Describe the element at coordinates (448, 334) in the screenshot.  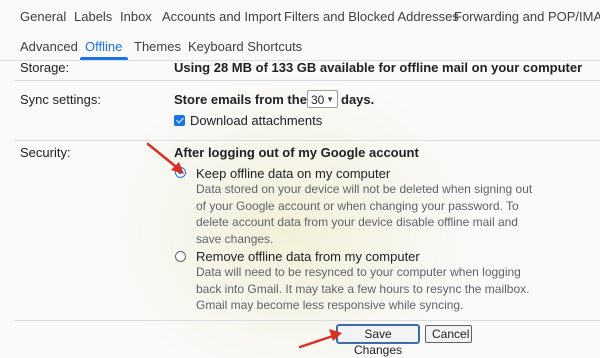
I see `cancel-button: Cancel` at that location.